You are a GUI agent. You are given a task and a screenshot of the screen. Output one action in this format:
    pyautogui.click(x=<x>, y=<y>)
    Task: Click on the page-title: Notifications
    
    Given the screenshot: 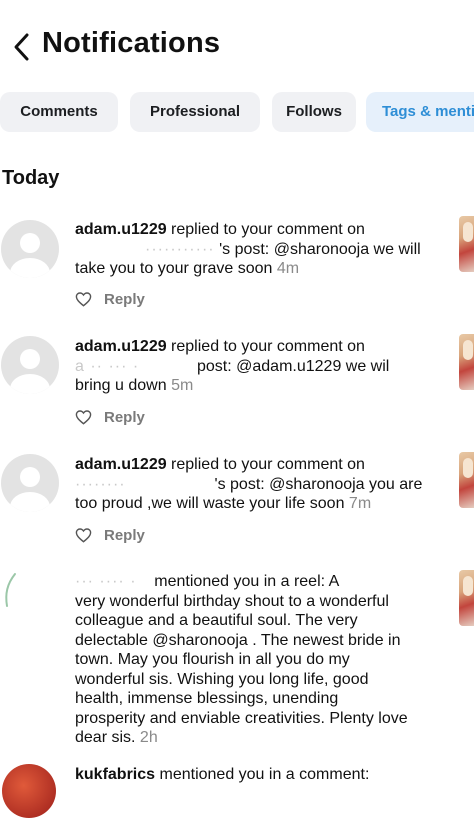 What is the action you would take?
    pyautogui.click(x=131, y=43)
    